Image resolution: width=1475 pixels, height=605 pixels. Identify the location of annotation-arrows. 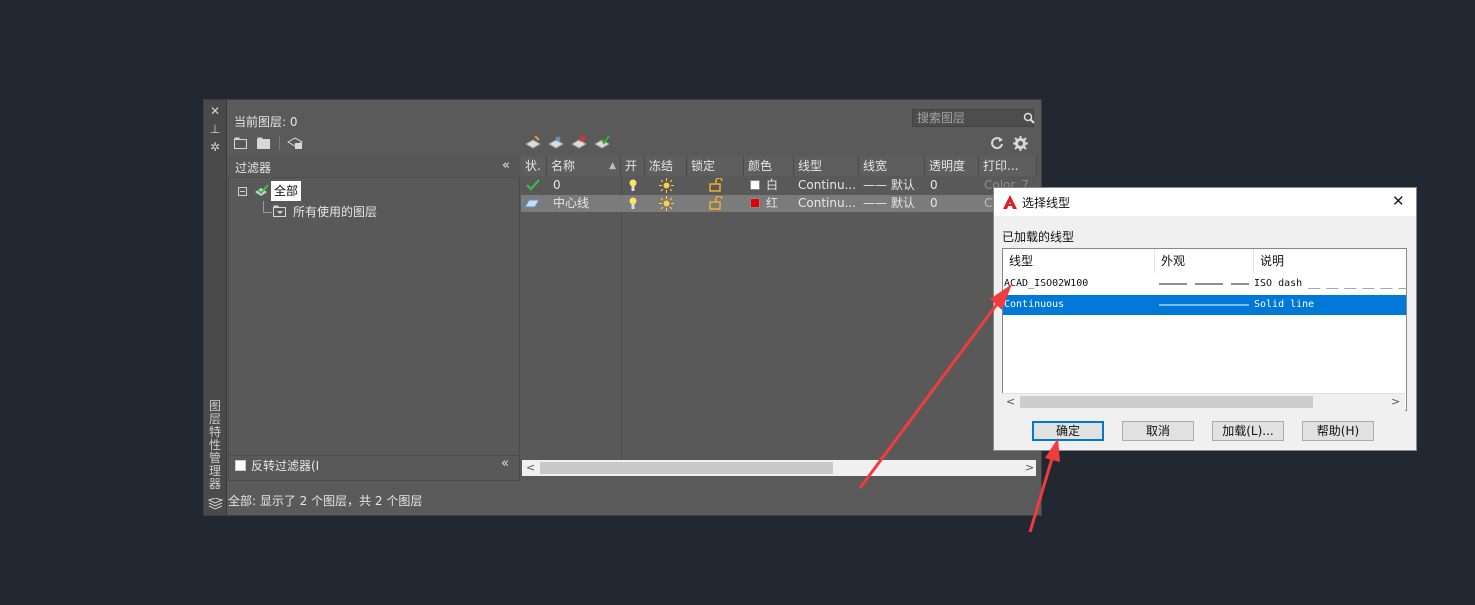
(959, 408).